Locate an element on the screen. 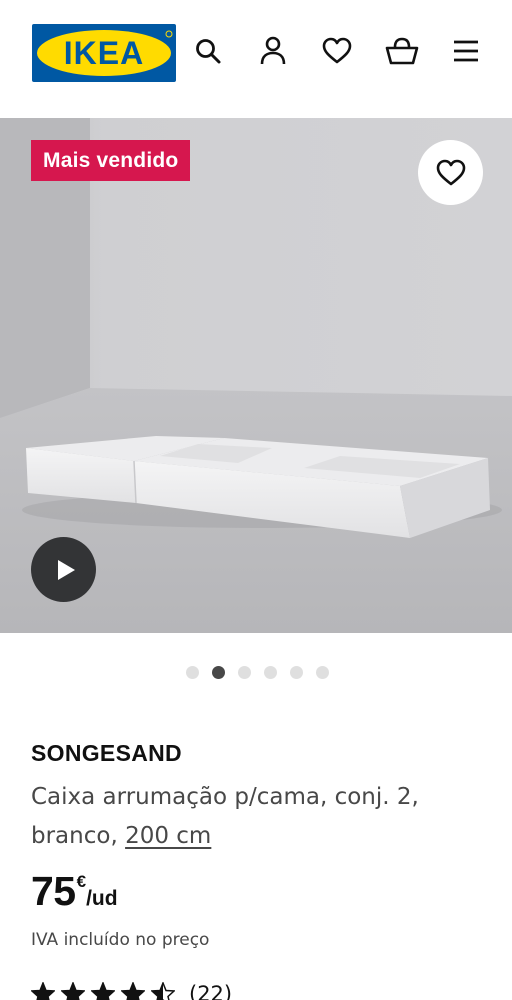 Image resolution: width=512 pixels, height=1000 pixels. user-icon is located at coordinates (273, 51).